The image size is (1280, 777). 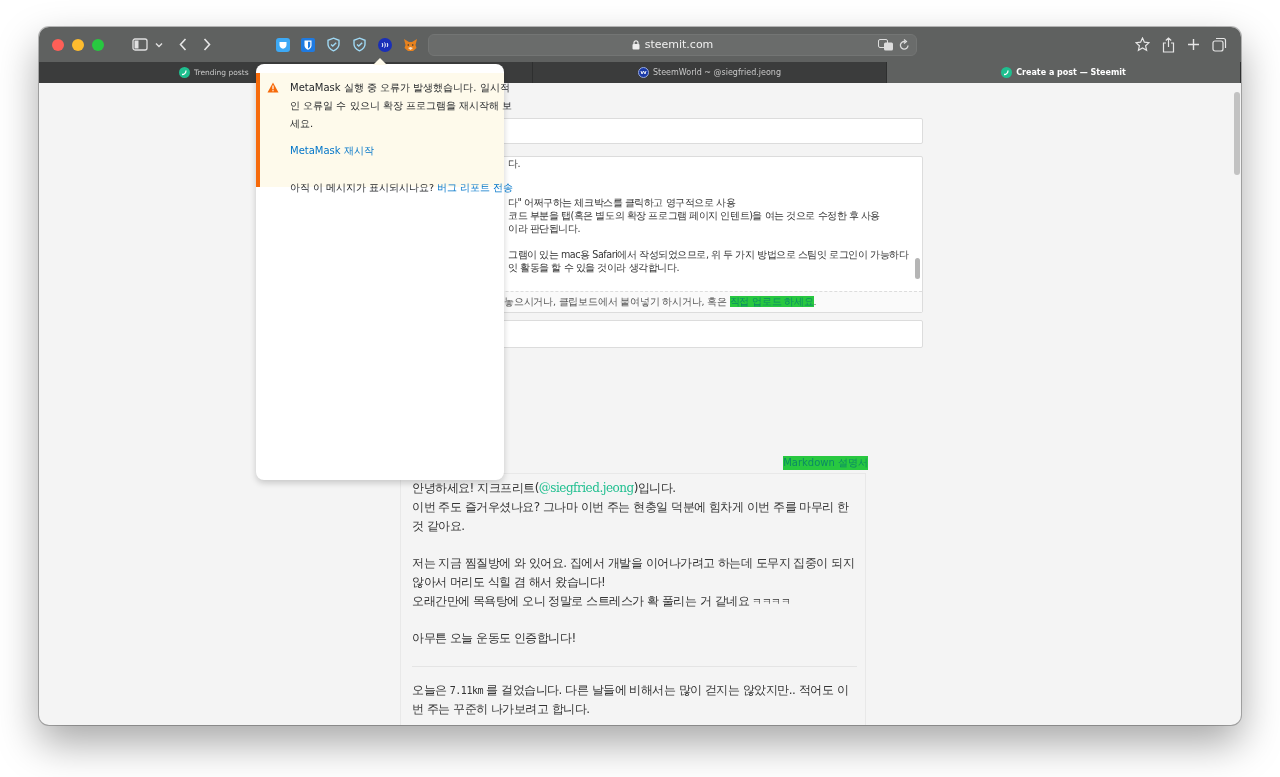 What do you see at coordinates (140, 44) in the screenshot?
I see `sidebar-icon` at bounding box center [140, 44].